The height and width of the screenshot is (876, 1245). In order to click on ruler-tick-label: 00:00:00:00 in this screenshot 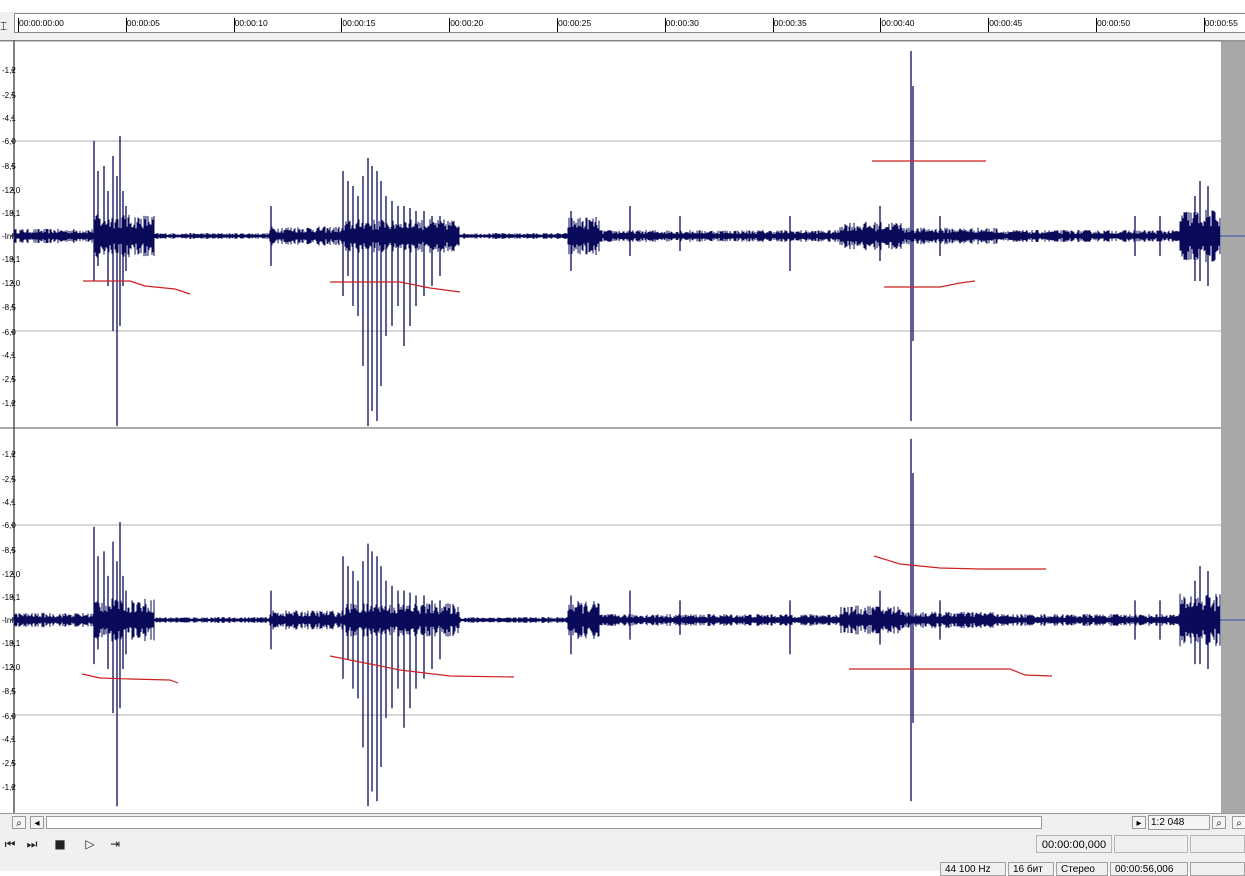, I will do `click(41, 23)`.